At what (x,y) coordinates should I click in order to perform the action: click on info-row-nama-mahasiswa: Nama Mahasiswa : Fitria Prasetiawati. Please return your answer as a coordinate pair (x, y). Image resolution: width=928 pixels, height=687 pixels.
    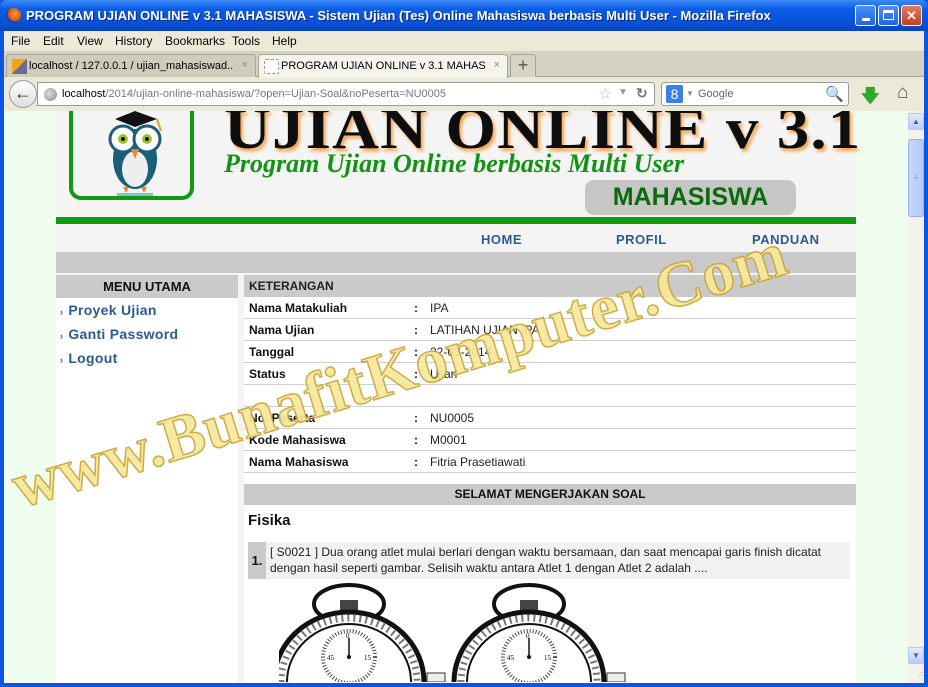
    Looking at the image, I should click on (550, 462).